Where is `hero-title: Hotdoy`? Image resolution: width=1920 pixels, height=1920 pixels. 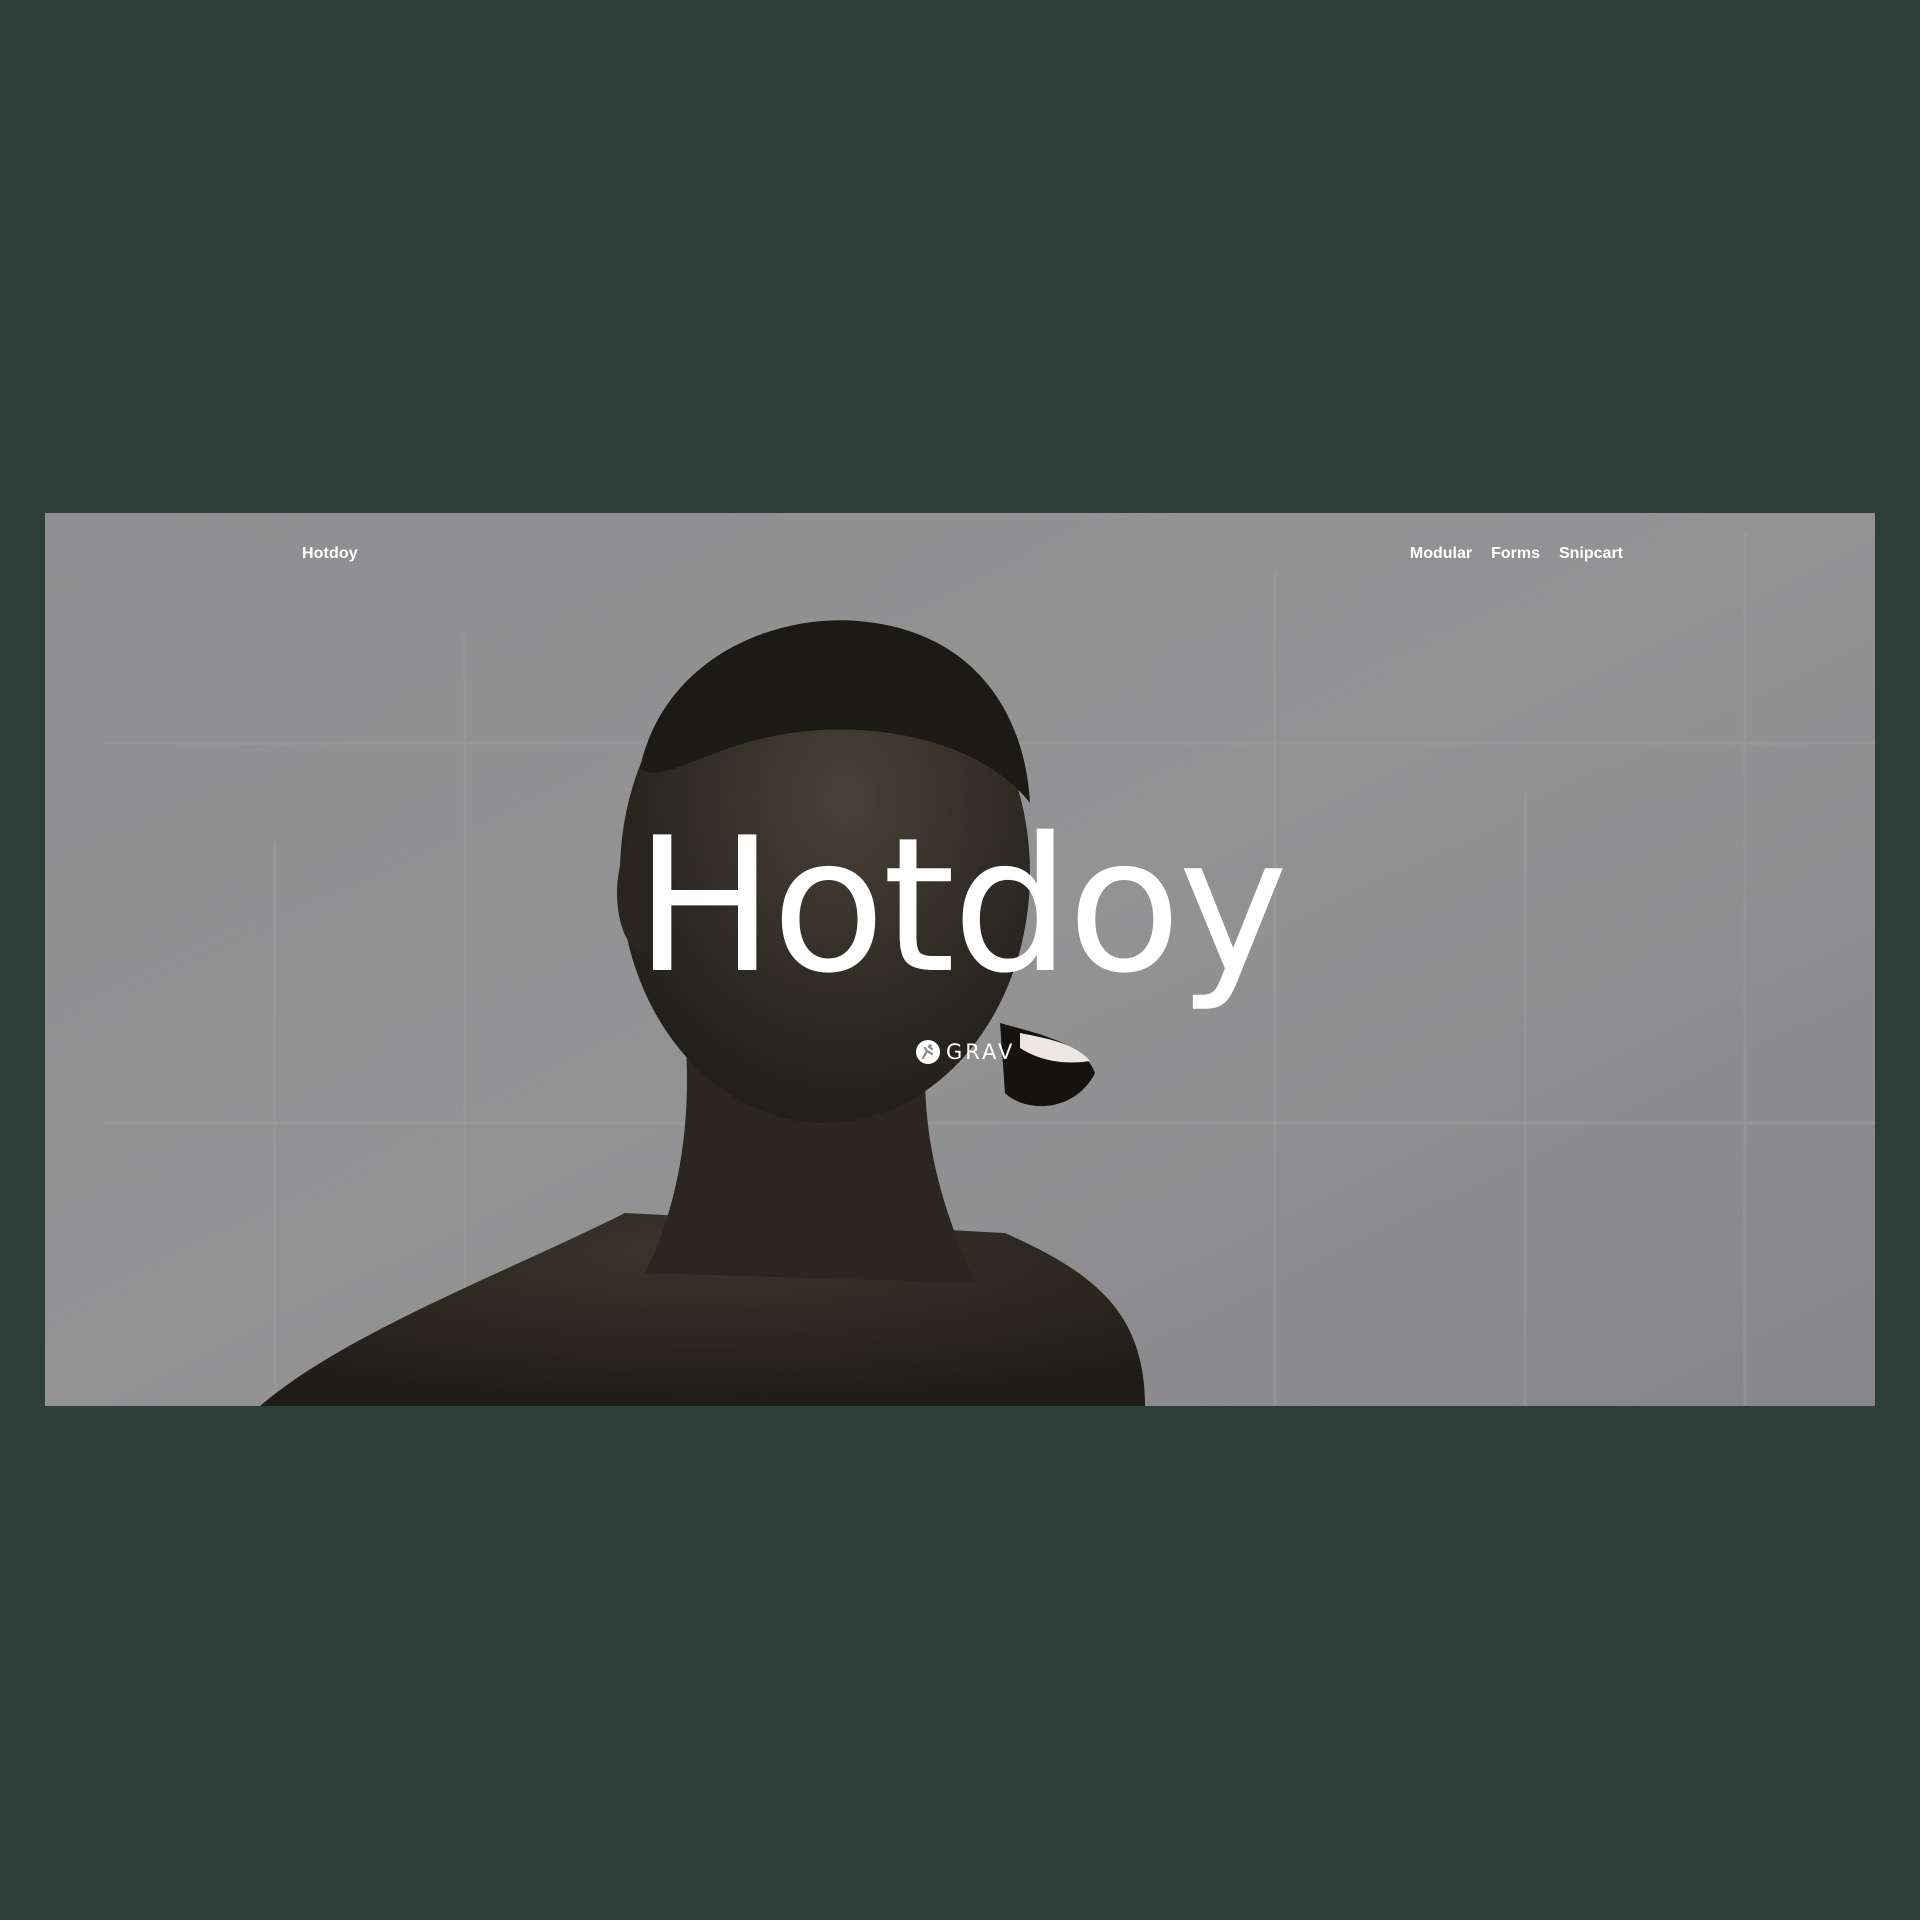
hero-title: Hotdoy is located at coordinates (961, 905).